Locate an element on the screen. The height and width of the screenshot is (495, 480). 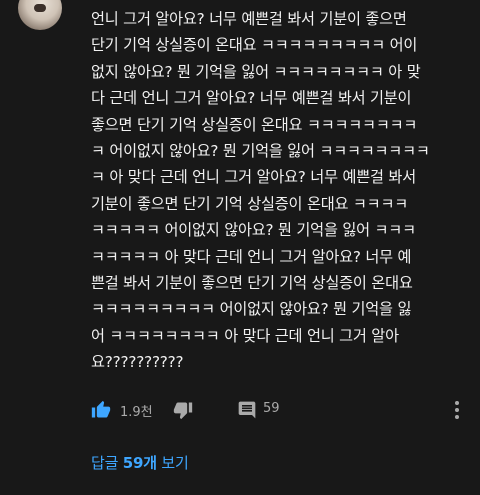
comment-line: 기분이 좋으면 단기 기억 상실증이 온대요 ㅋㅋㅋㅋ is located at coordinates (249, 203).